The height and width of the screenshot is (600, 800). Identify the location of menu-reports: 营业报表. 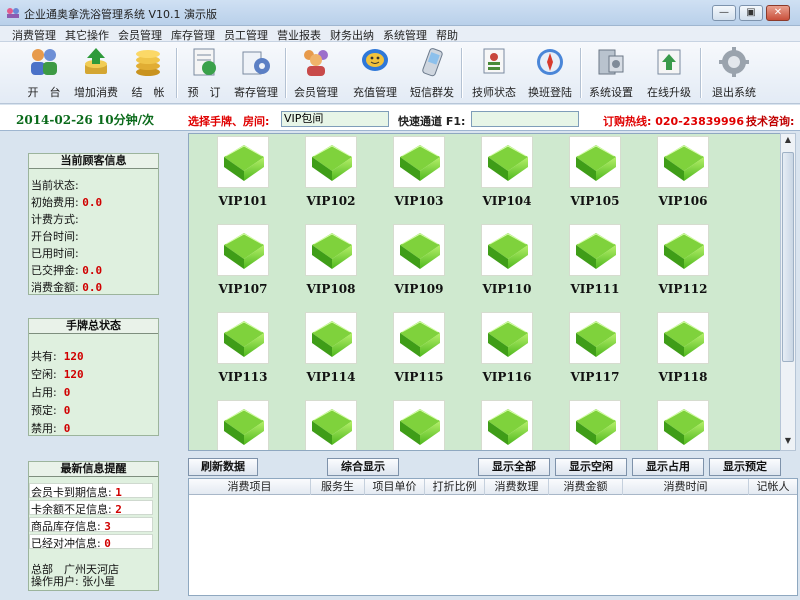
(299, 35).